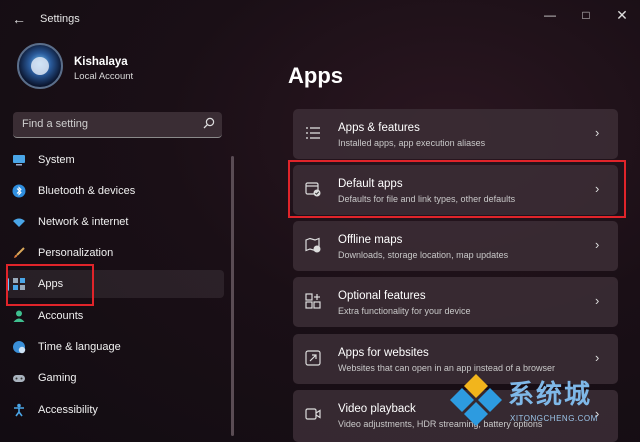  I want to click on person-icon, so click(19, 316).